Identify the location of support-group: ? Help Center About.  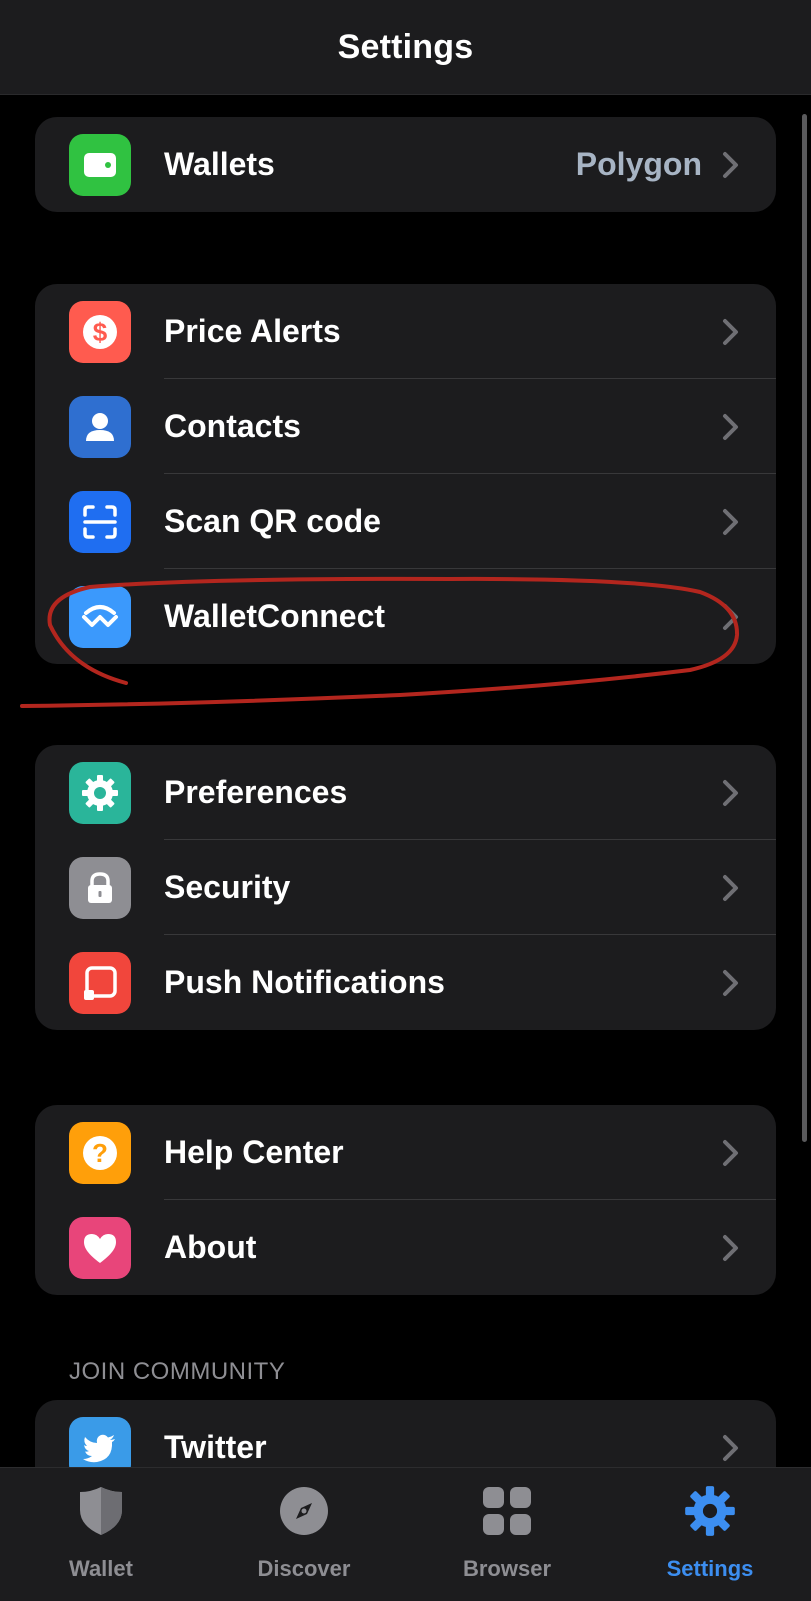
(405, 1200).